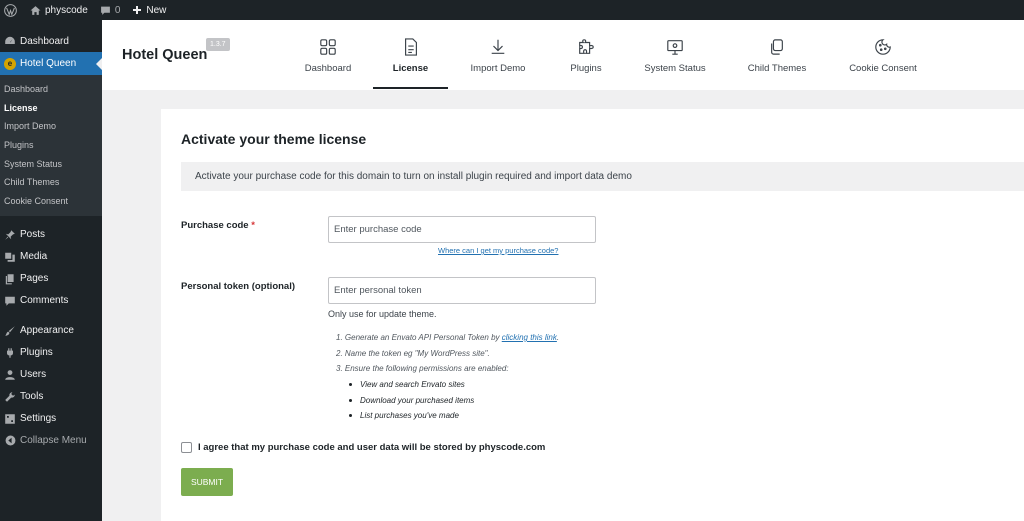 The height and width of the screenshot is (521, 1024). Describe the element at coordinates (462, 290) in the screenshot. I see `personal-token-input` at that location.